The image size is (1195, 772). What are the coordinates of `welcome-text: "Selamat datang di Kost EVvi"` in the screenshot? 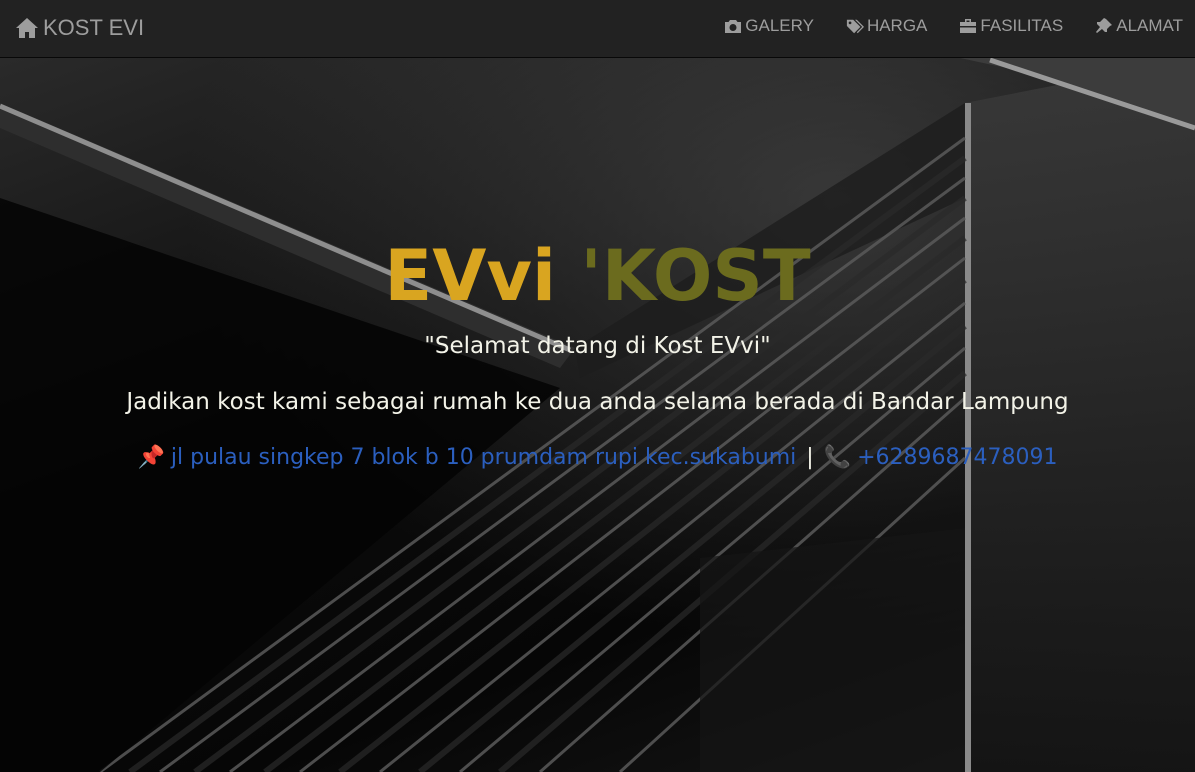 It's located at (597, 346).